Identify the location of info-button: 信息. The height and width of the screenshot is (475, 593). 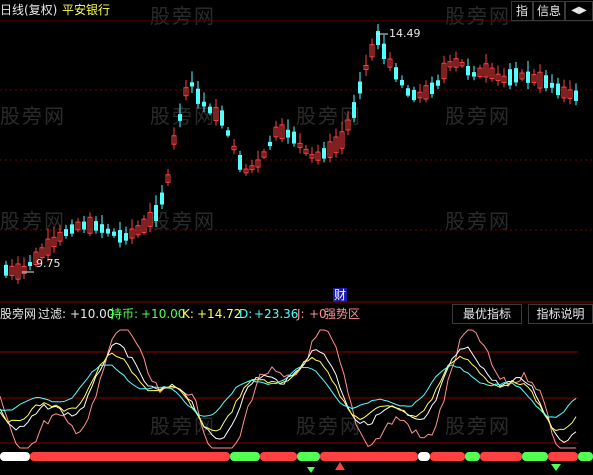
(549, 11).